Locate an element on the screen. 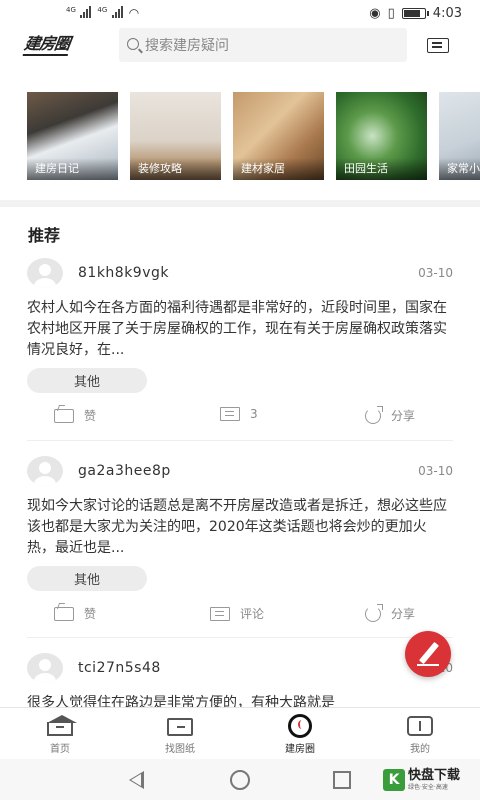  status-time: 4:03 is located at coordinates (447, 13).